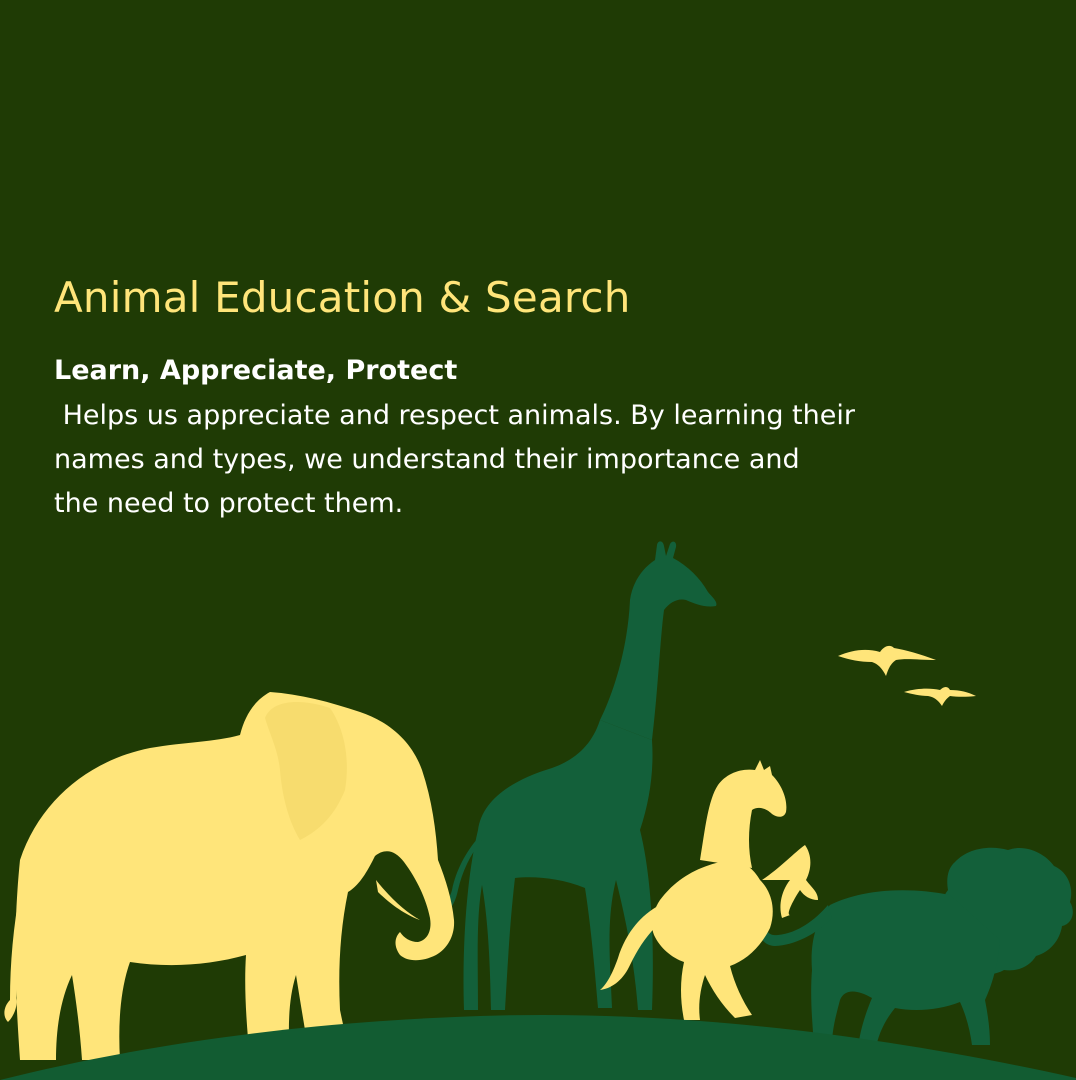 This screenshot has height=1080, width=1076. I want to click on green-hill, so click(538, 1047).